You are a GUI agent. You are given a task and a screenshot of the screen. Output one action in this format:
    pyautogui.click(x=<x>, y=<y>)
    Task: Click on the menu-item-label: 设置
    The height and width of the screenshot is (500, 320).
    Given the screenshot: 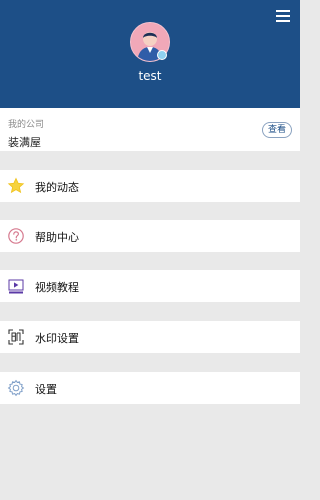 What is the action you would take?
    pyautogui.click(x=46, y=389)
    